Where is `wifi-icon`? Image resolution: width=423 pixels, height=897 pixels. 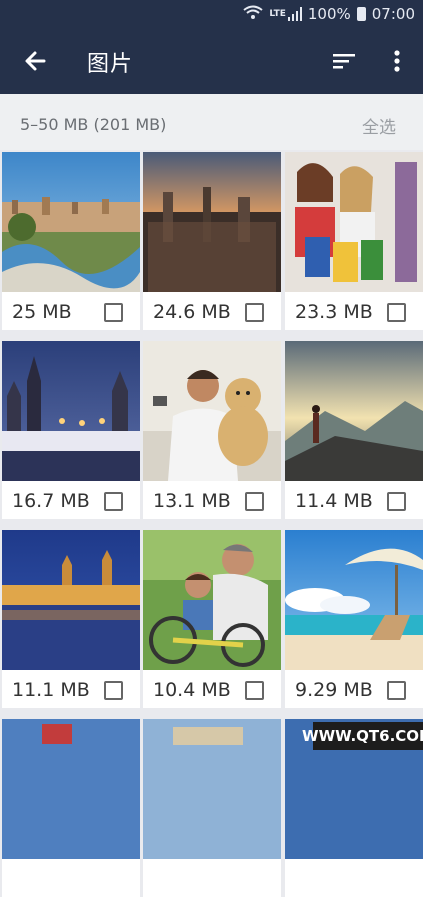 wifi-icon is located at coordinates (253, 14).